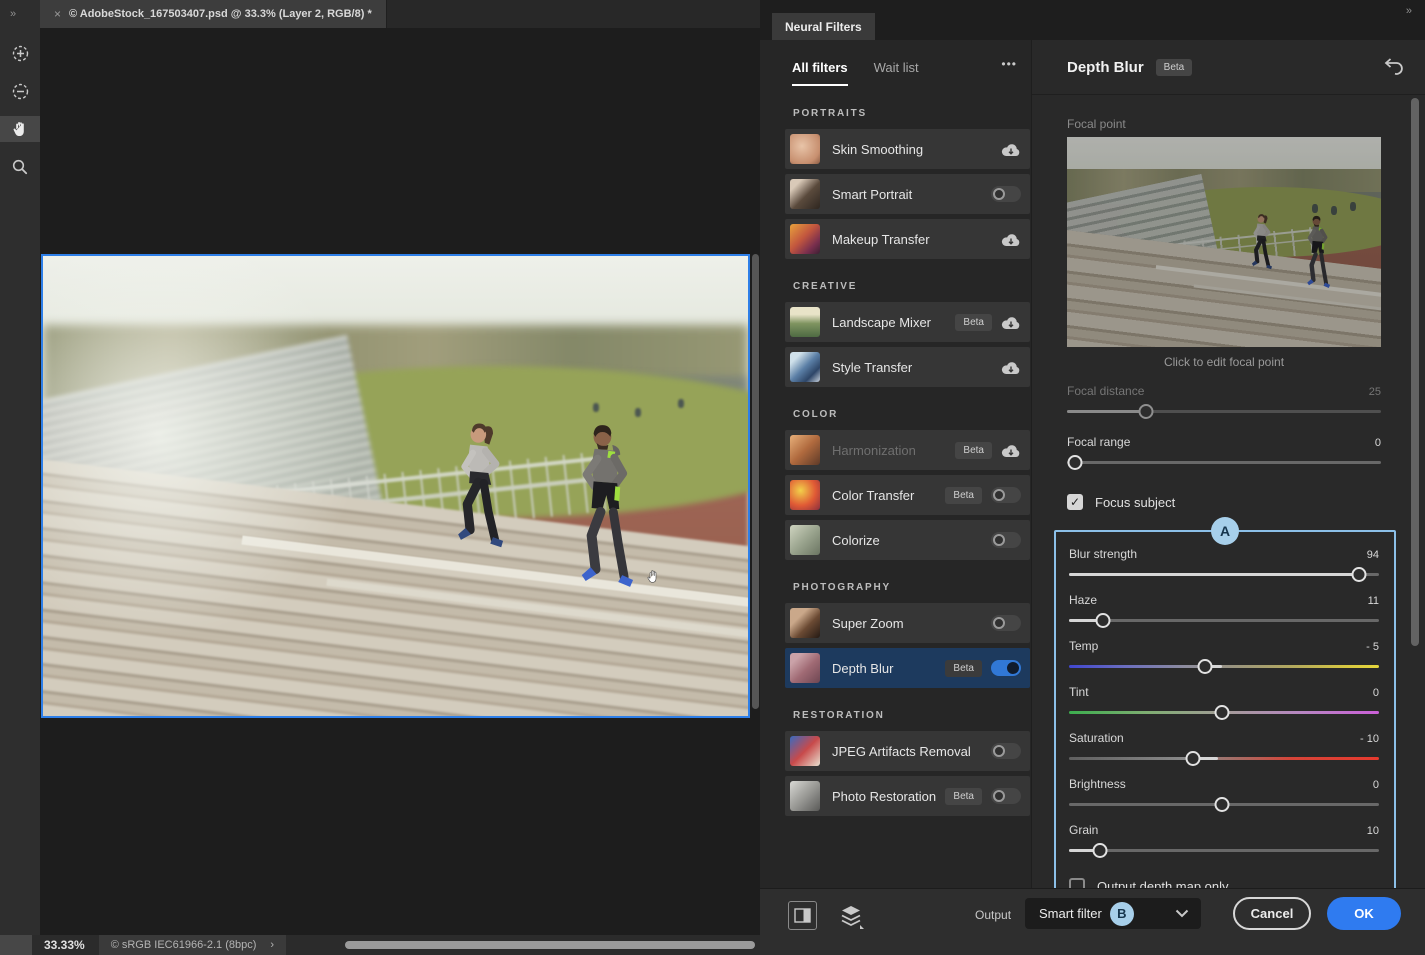 This screenshot has width=1425, height=955. What do you see at coordinates (1415, 372) in the screenshot?
I see `settings-scrollbar` at bounding box center [1415, 372].